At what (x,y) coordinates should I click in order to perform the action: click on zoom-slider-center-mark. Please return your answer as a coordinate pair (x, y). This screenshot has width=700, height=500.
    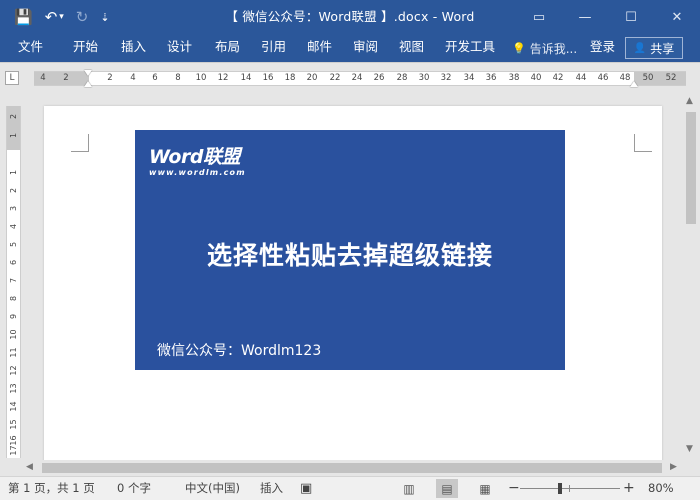
    Looking at the image, I should click on (569, 488).